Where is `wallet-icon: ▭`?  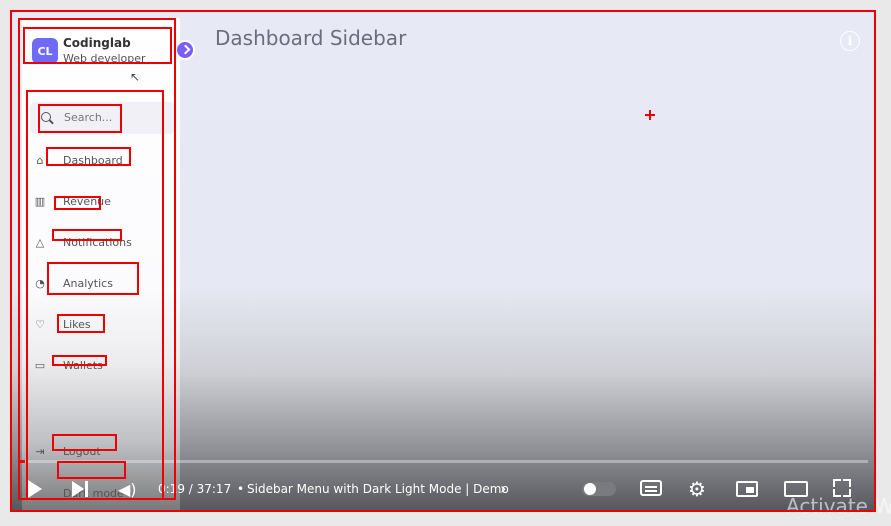 wallet-icon: ▭ is located at coordinates (40, 365).